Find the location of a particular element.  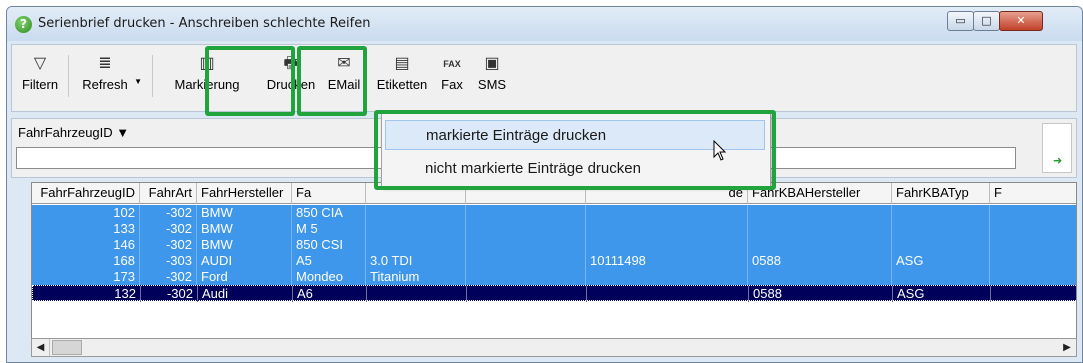

refresh-label: Refresh is located at coordinates (105, 84).